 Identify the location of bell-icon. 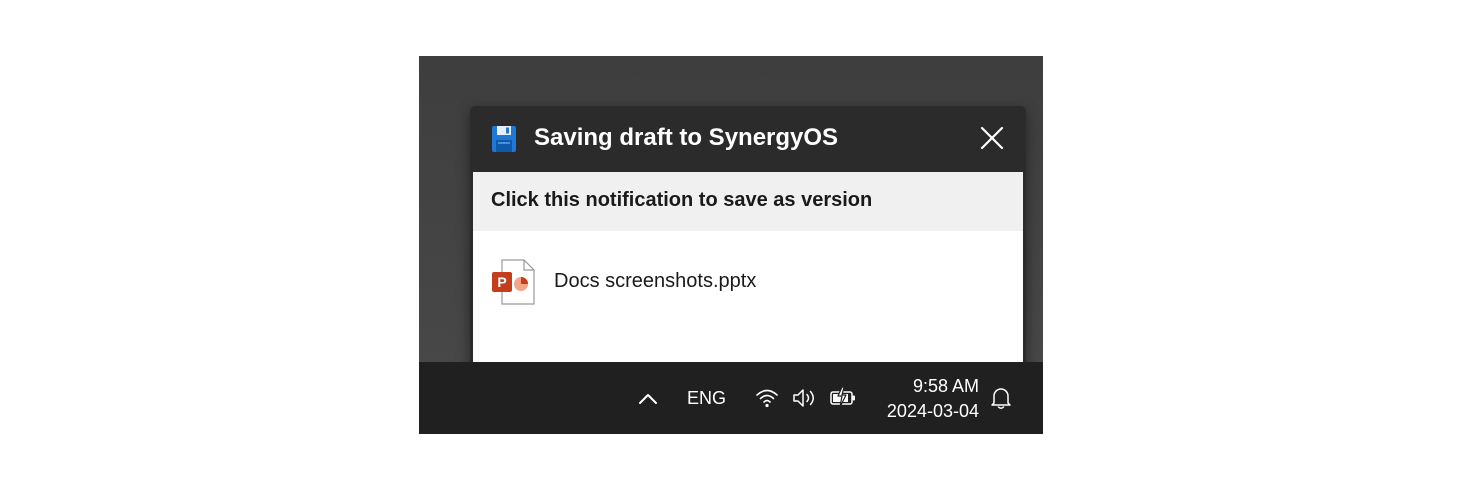
(1001, 398).